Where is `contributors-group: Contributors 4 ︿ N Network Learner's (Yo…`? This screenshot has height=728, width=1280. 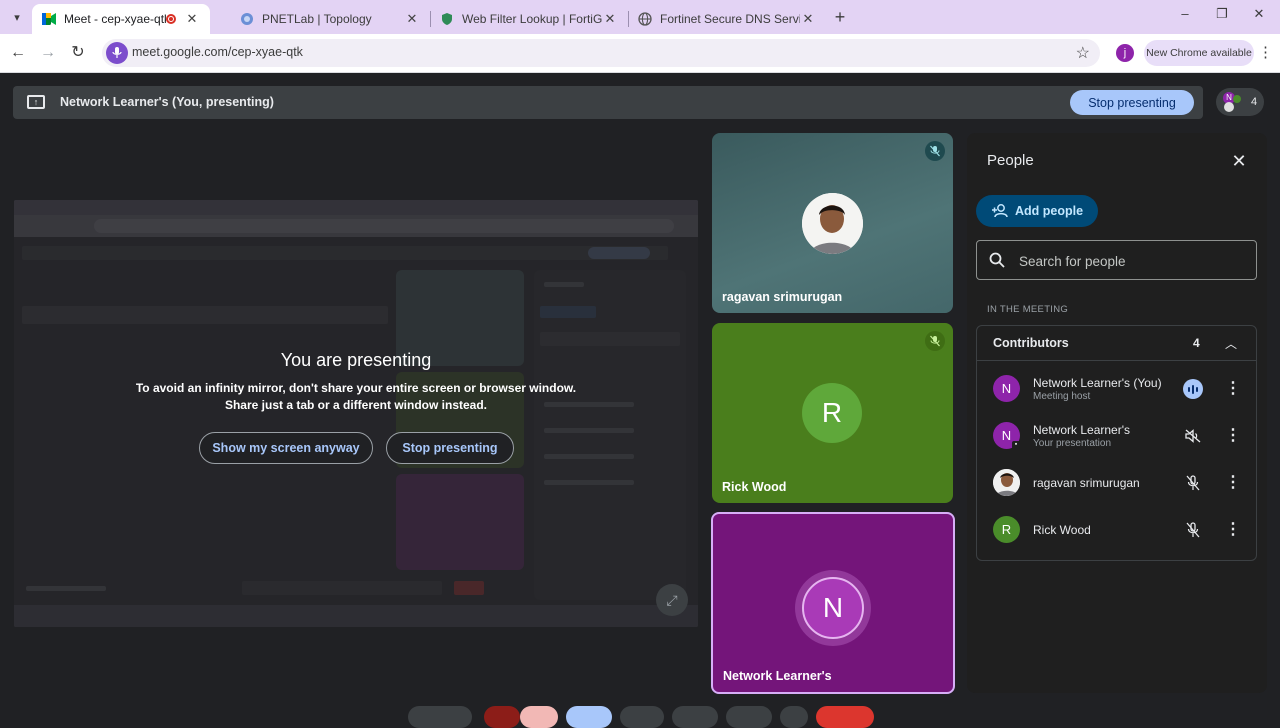 contributors-group: Contributors 4 ︿ N Network Learner's (Yo… is located at coordinates (1116, 443).